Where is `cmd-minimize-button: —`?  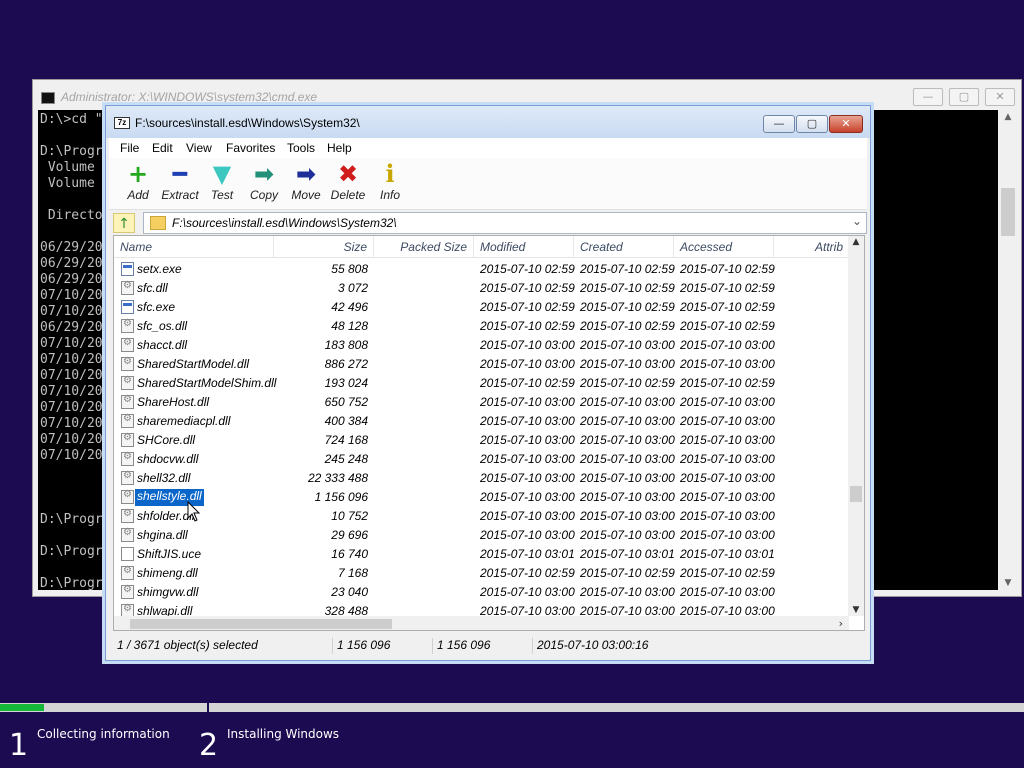 cmd-minimize-button: — is located at coordinates (928, 97).